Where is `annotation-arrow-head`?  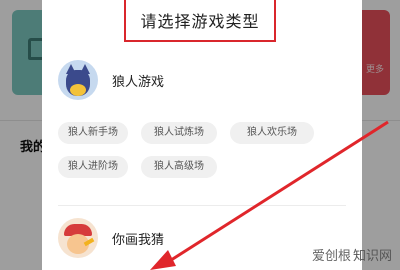
annotation-arrow-head is located at coordinates (163, 260).